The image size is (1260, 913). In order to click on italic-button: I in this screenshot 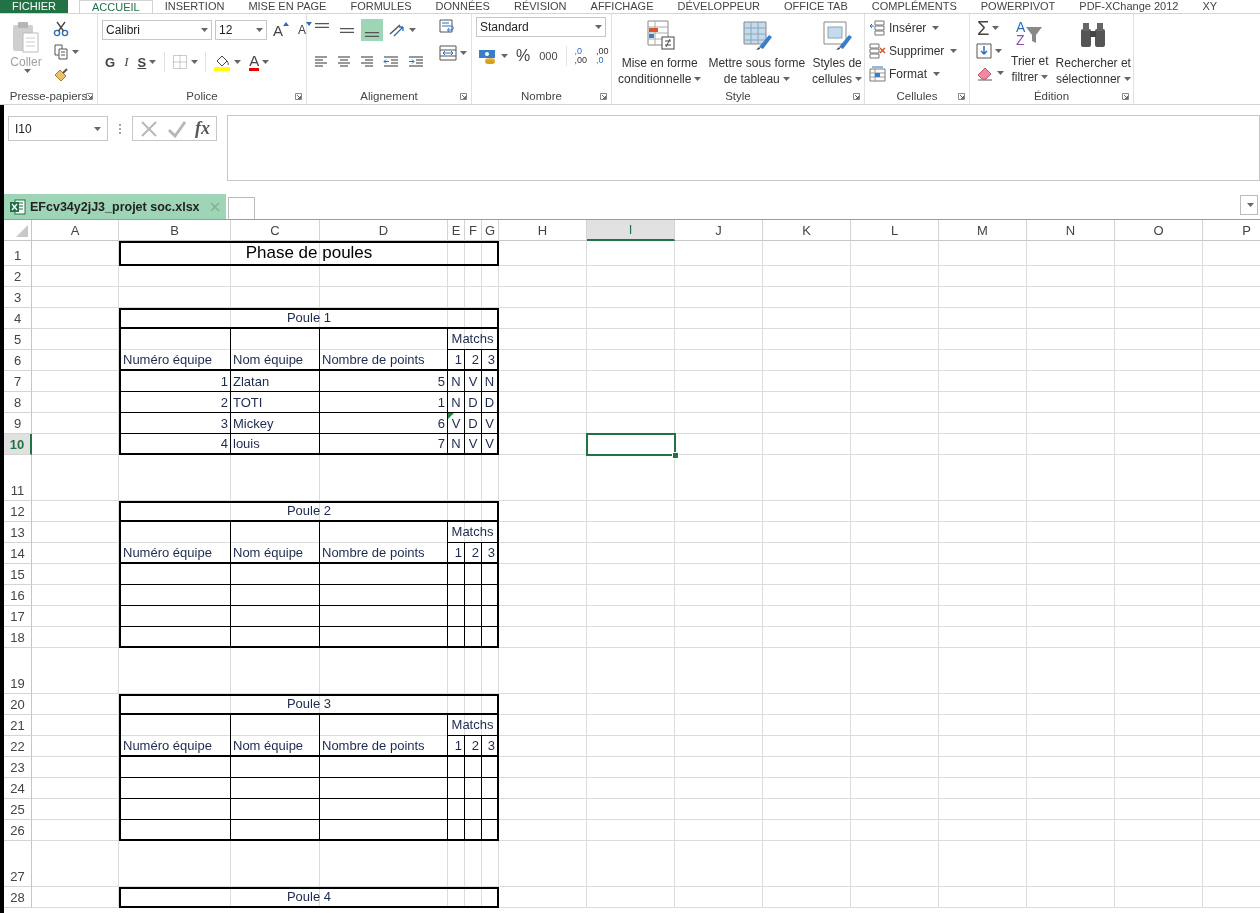, I will do `click(126, 62)`.